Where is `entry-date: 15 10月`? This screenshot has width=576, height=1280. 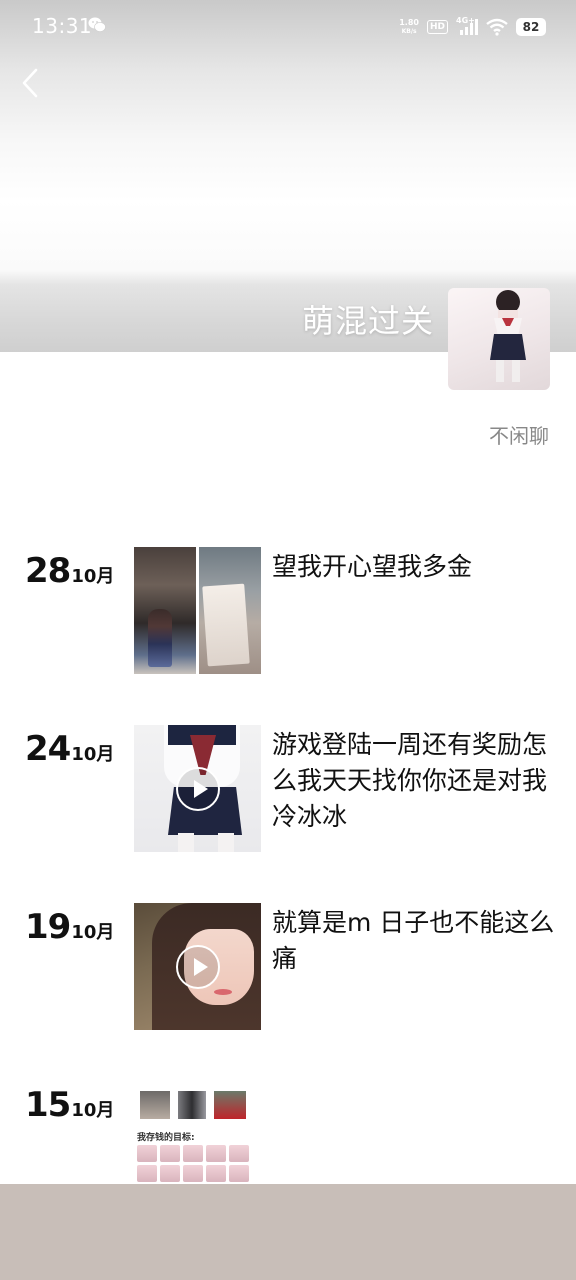 entry-date: 15 10月 is located at coordinates (69, 1105).